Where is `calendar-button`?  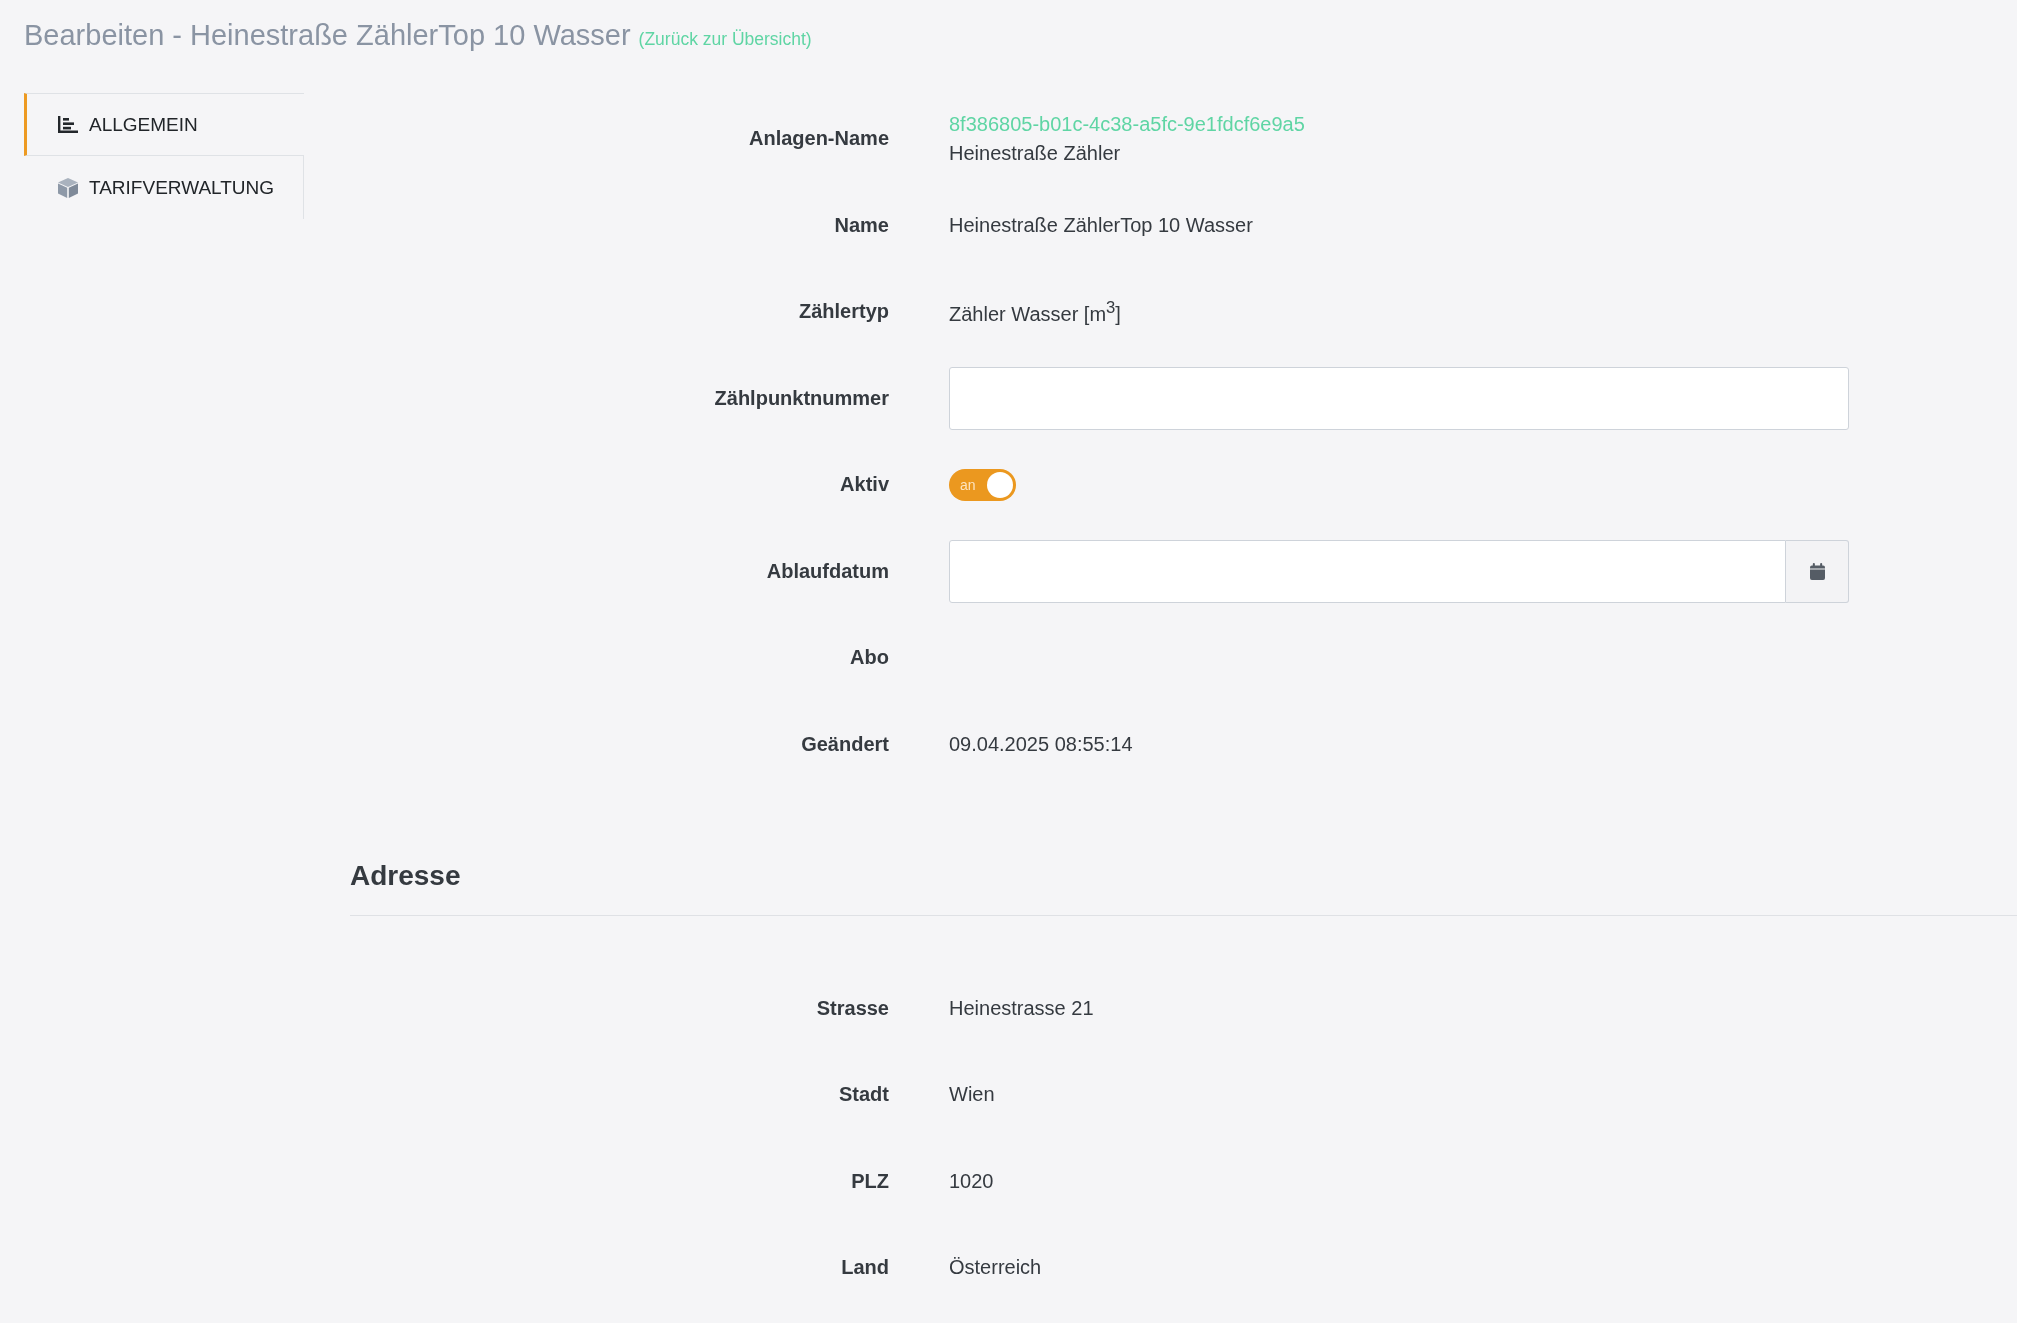
calendar-button is located at coordinates (1817, 571).